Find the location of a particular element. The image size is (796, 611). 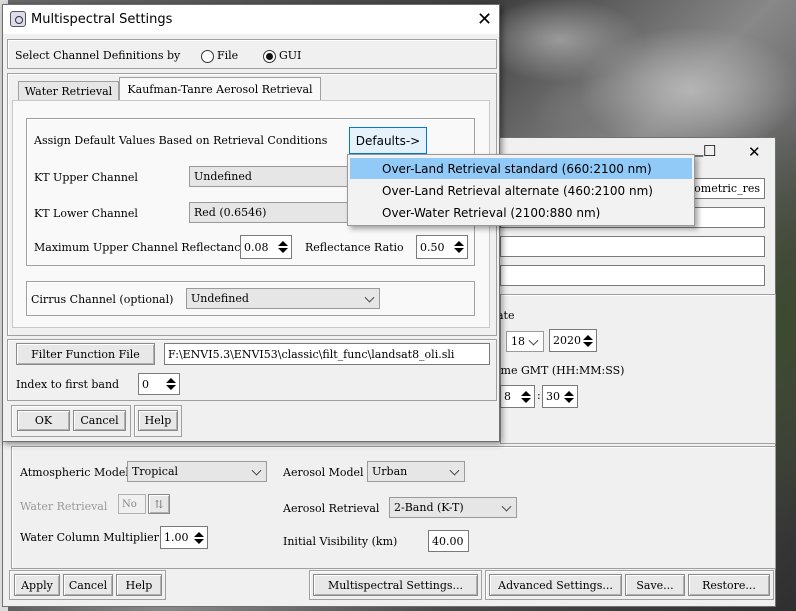

max-upper-reflectance-label: Maximum Upper Channel Reflectance is located at coordinates (140, 247).